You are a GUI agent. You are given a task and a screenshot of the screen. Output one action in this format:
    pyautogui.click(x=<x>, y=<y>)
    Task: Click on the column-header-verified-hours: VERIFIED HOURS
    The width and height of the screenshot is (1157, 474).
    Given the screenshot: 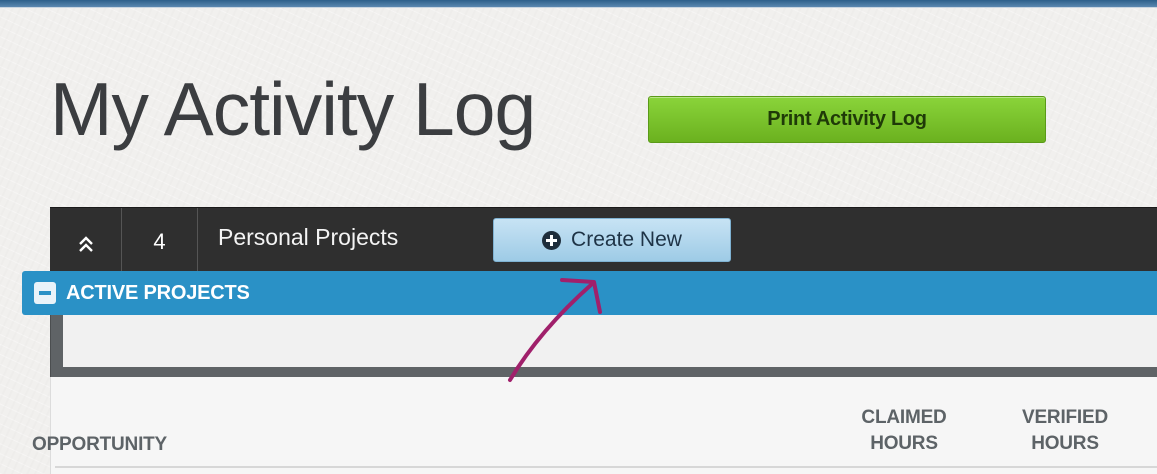 What is the action you would take?
    pyautogui.click(x=1065, y=431)
    